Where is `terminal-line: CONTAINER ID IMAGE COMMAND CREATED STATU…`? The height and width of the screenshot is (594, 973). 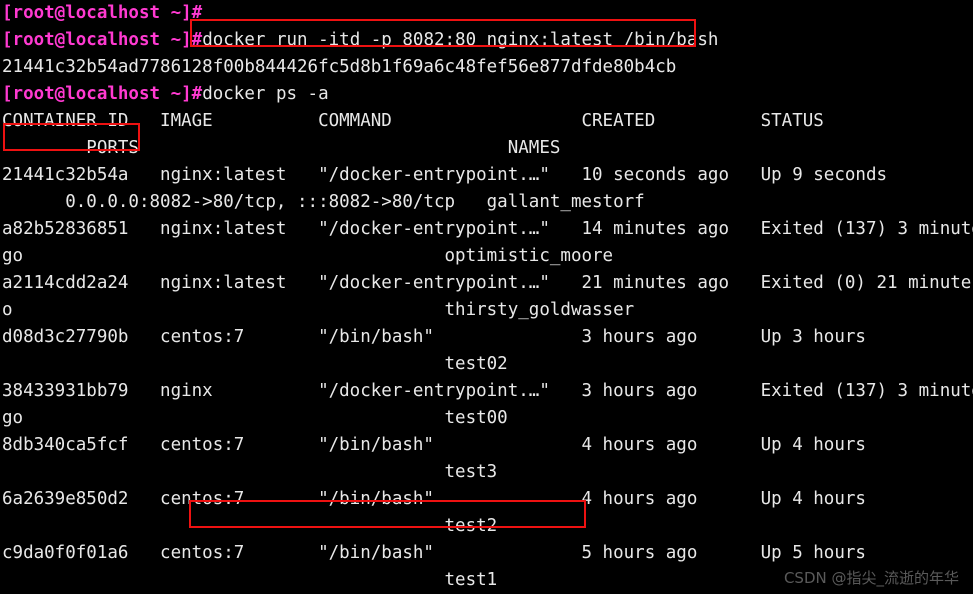 terminal-line: CONTAINER ID IMAGE COMMAND CREATED STATU… is located at coordinates (486, 121).